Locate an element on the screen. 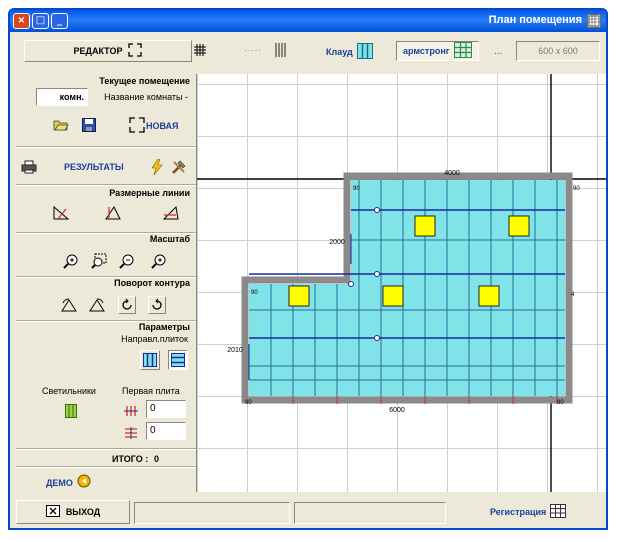 Image resolution: width=620 pixels, height=540 pixels. maximize-button: □ is located at coordinates (40, 21).